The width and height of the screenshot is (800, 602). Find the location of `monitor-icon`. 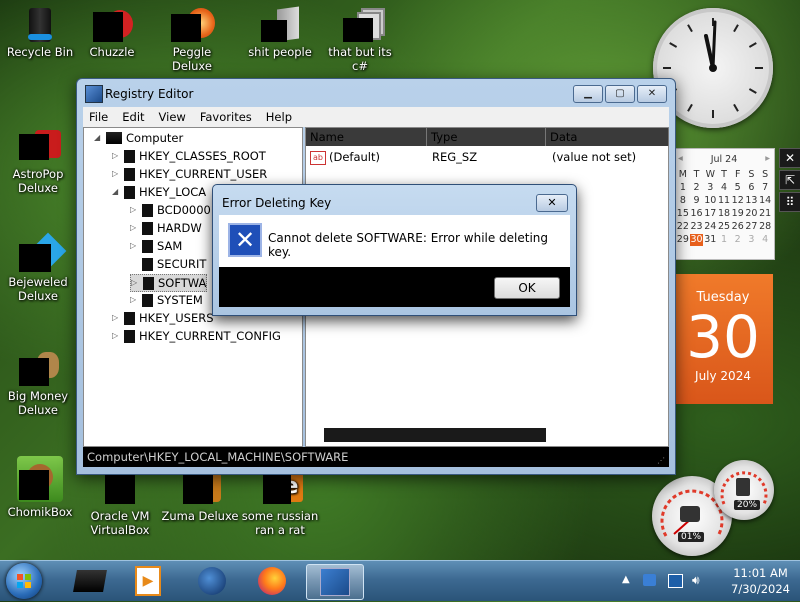

monitor-icon is located at coordinates (675, 581).